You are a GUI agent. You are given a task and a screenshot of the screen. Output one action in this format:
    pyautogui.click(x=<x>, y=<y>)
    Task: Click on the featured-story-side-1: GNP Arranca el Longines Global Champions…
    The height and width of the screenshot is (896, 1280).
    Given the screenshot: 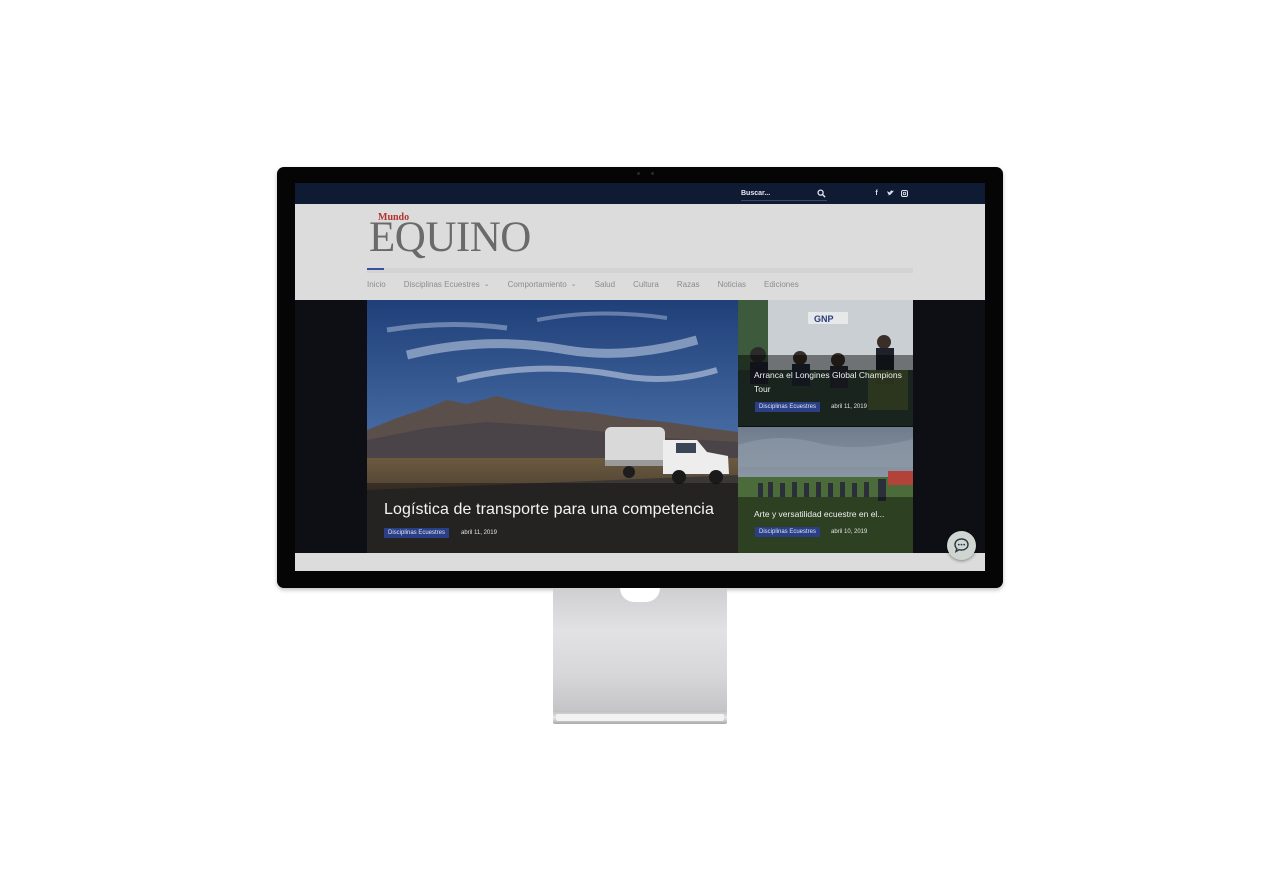 What is the action you would take?
    pyautogui.click(x=825, y=363)
    